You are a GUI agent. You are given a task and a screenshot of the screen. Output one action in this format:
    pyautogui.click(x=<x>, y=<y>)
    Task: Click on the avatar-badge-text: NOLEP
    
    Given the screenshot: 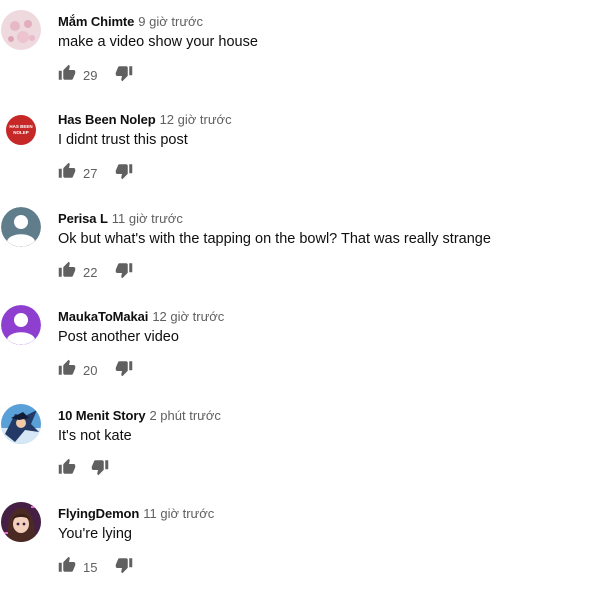 What is the action you would take?
    pyautogui.click(x=21, y=132)
    